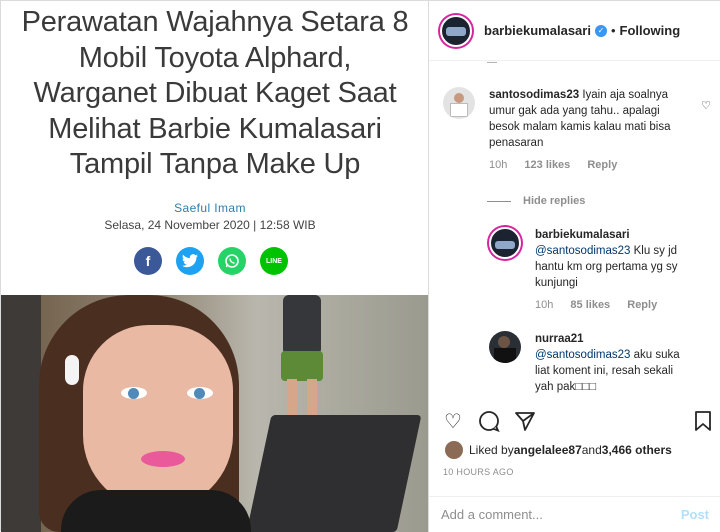 The width and height of the screenshot is (720, 532). What do you see at coordinates (547, 165) in the screenshot?
I see `comment-likes: 123 likes` at bounding box center [547, 165].